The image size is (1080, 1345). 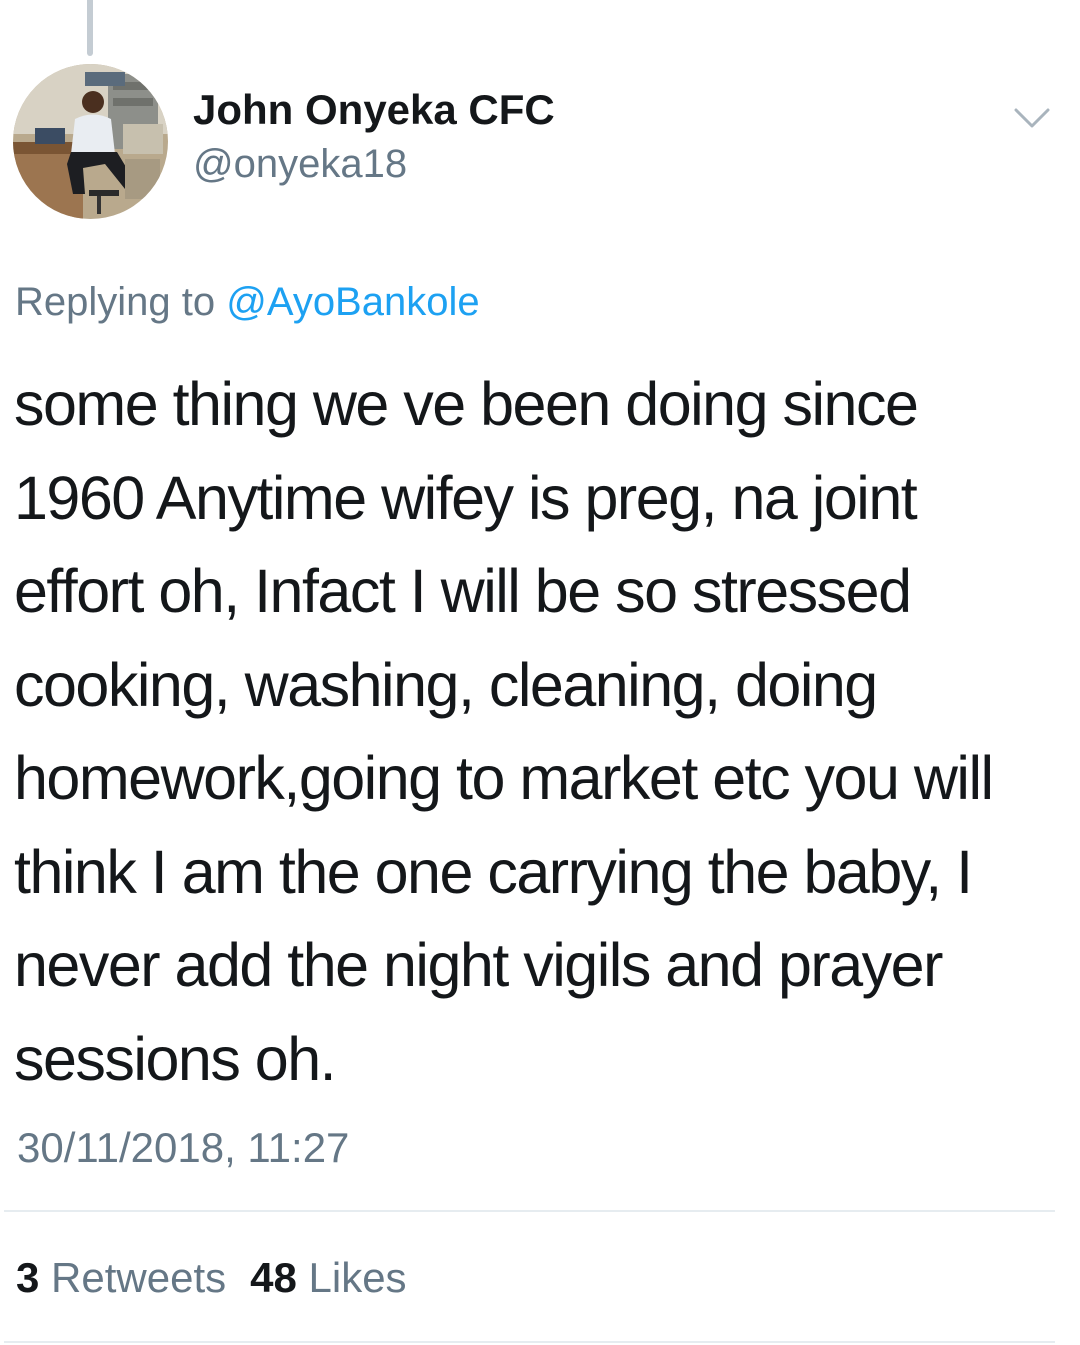 What do you see at coordinates (90, 28) in the screenshot?
I see `thread-connector-line` at bounding box center [90, 28].